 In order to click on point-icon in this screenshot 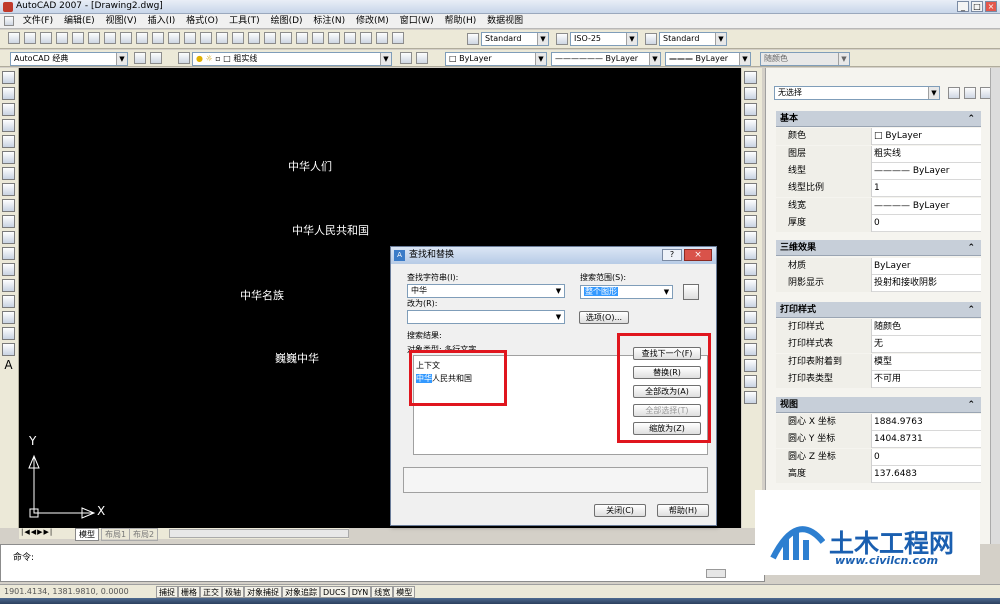, I will do `click(8, 285)`.